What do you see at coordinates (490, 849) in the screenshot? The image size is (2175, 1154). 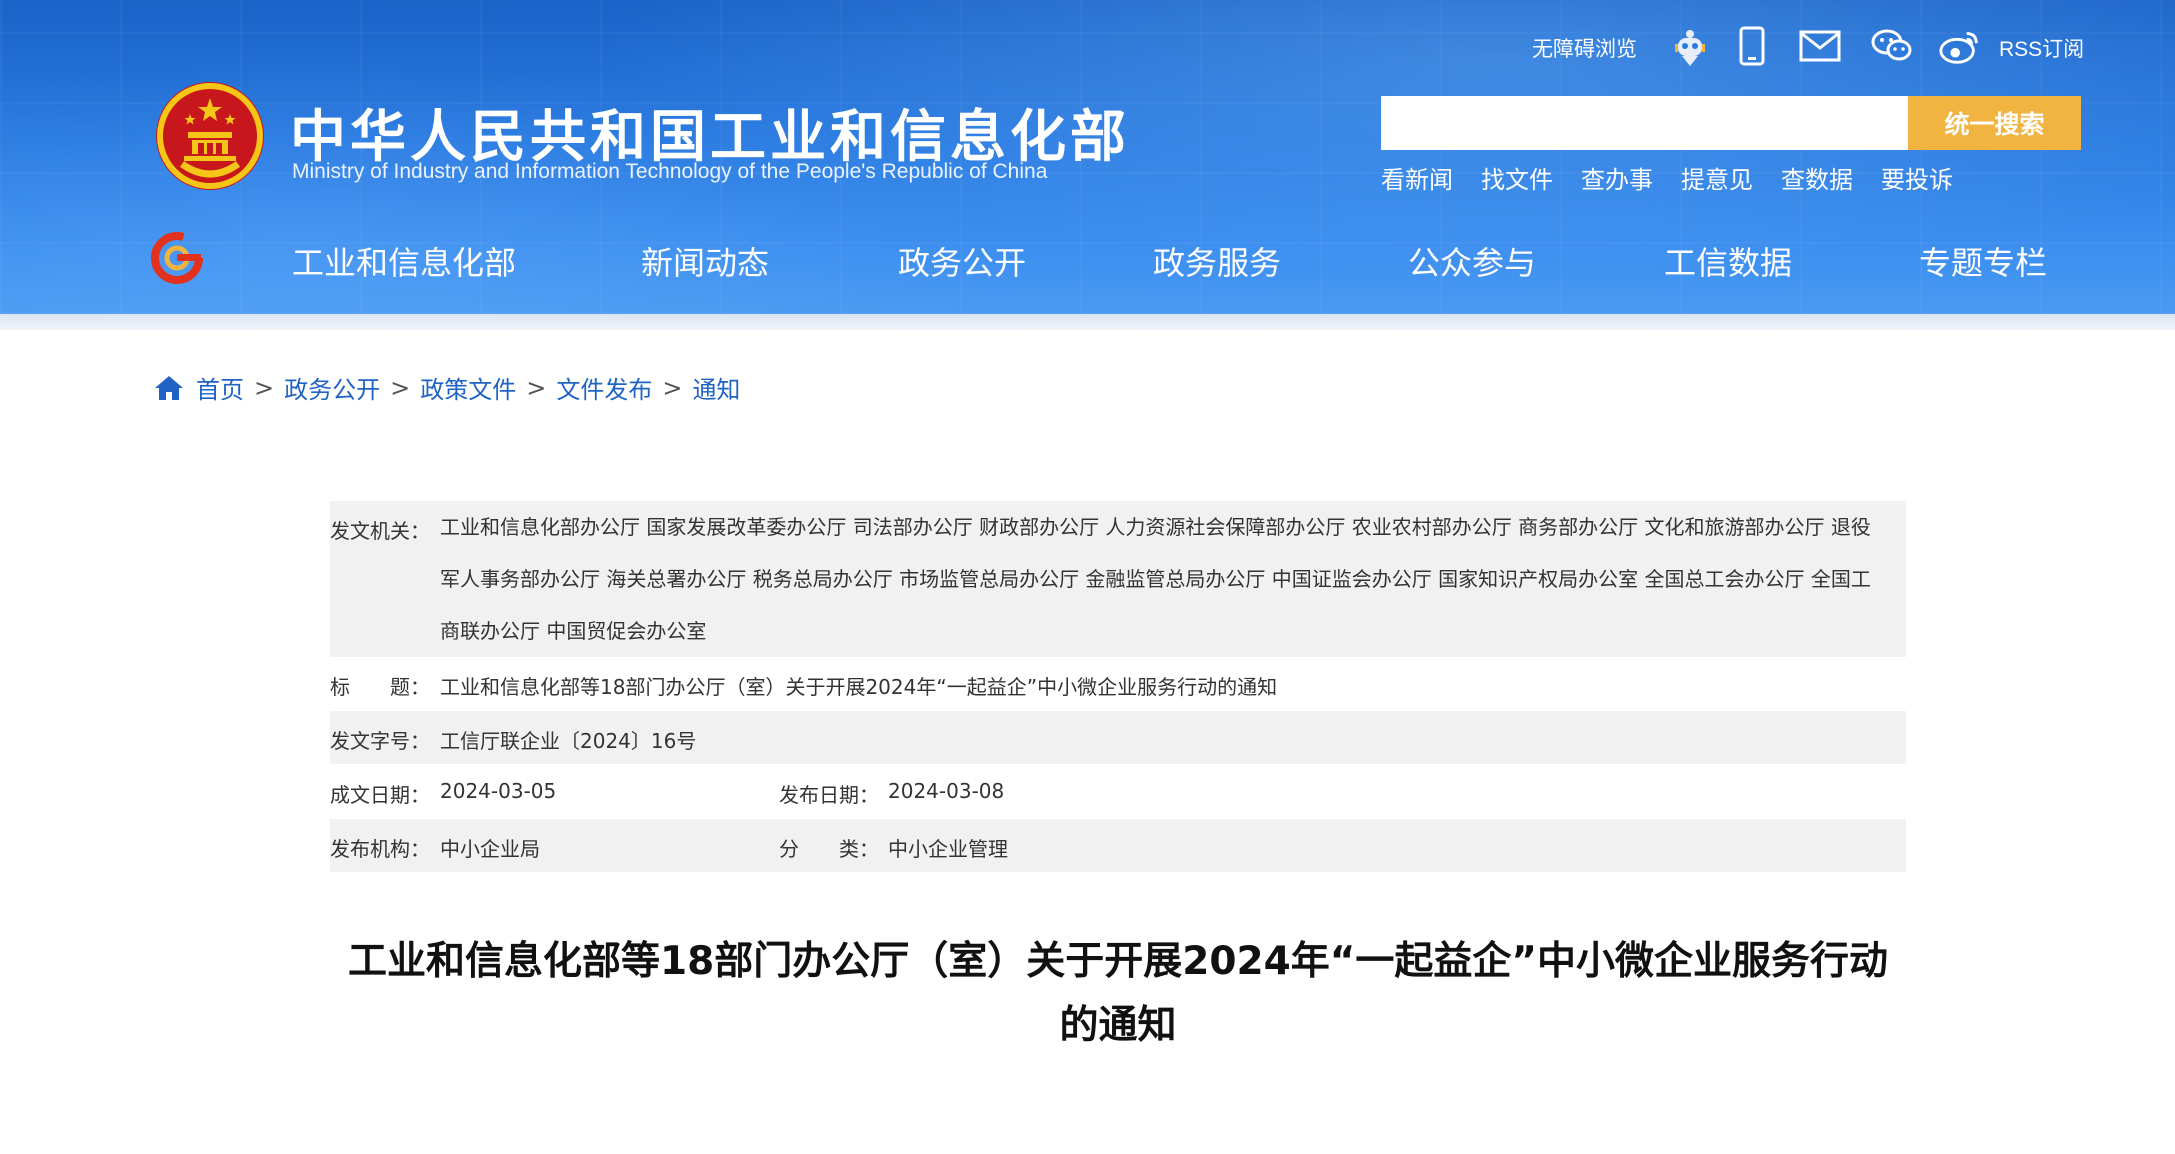 I see `org-value: 中小企业局` at bounding box center [490, 849].